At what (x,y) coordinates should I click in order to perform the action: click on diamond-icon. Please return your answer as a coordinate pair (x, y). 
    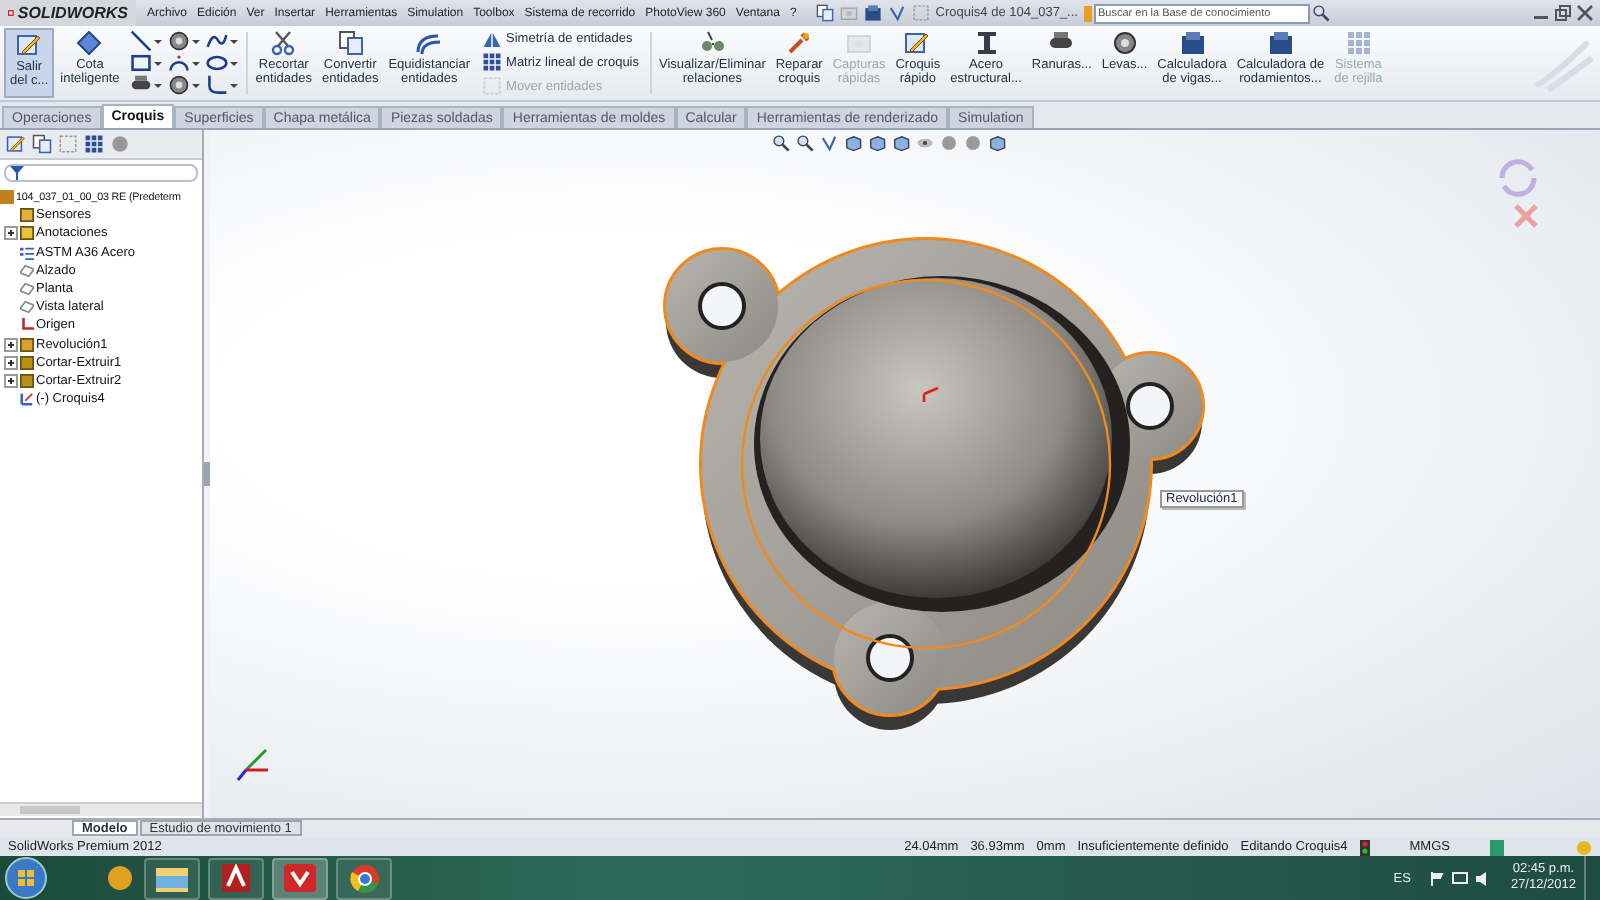
    Looking at the image, I should click on (89, 43).